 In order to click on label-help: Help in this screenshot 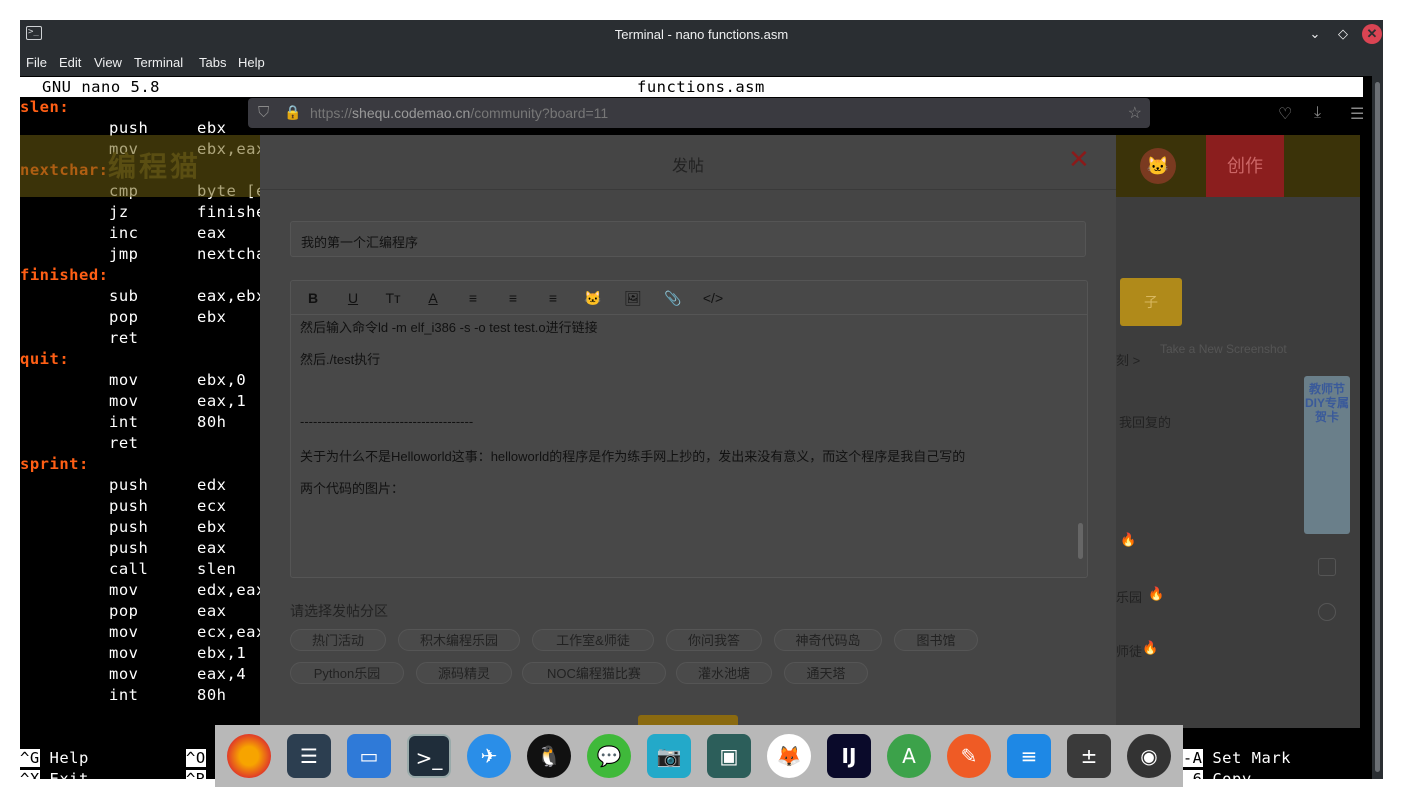, I will do `click(69, 758)`.